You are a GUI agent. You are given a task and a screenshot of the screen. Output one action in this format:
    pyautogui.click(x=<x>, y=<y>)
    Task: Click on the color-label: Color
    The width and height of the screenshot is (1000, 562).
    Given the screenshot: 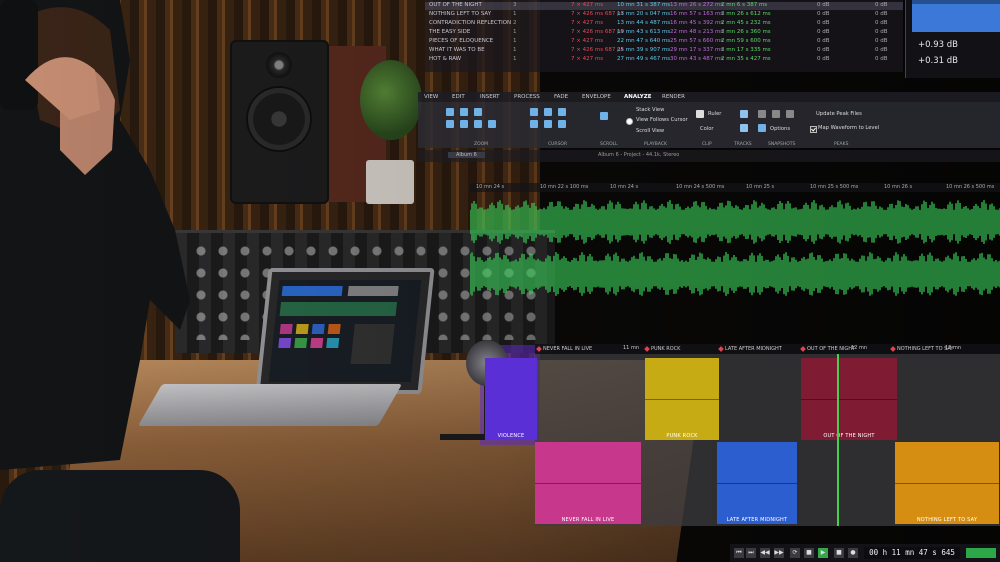 What is the action you would take?
    pyautogui.click(x=707, y=129)
    